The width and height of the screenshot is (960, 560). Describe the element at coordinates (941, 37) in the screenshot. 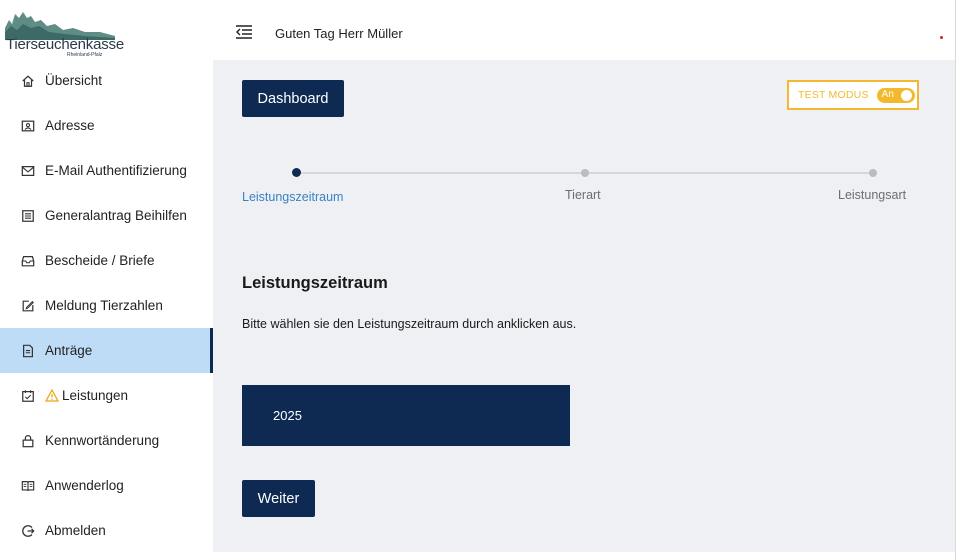

I see `notification-dot` at that location.